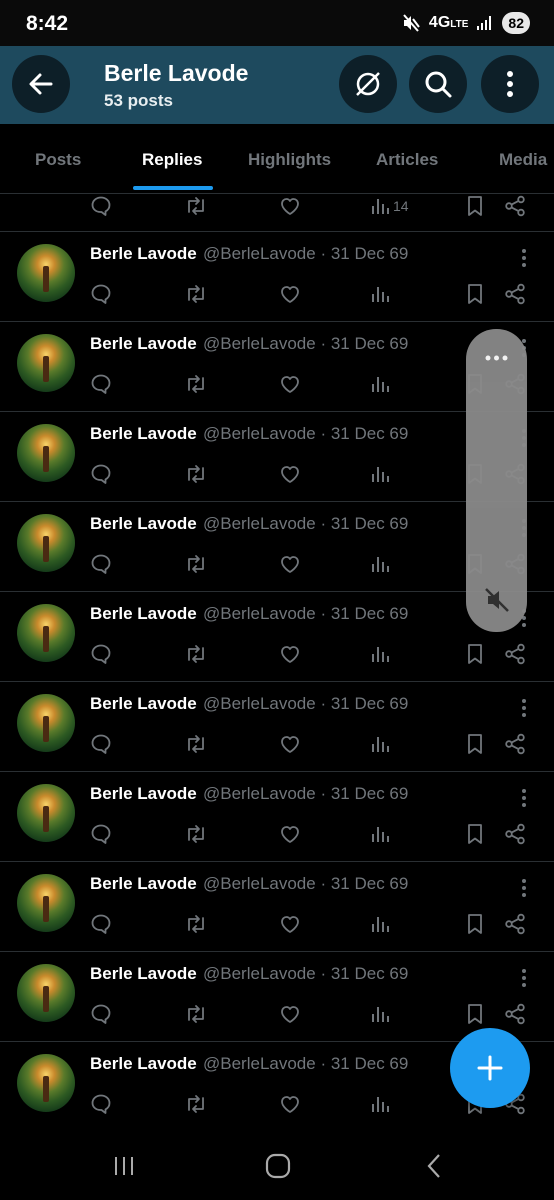 This screenshot has height=1200, width=554. I want to click on mute-icon, so click(497, 600).